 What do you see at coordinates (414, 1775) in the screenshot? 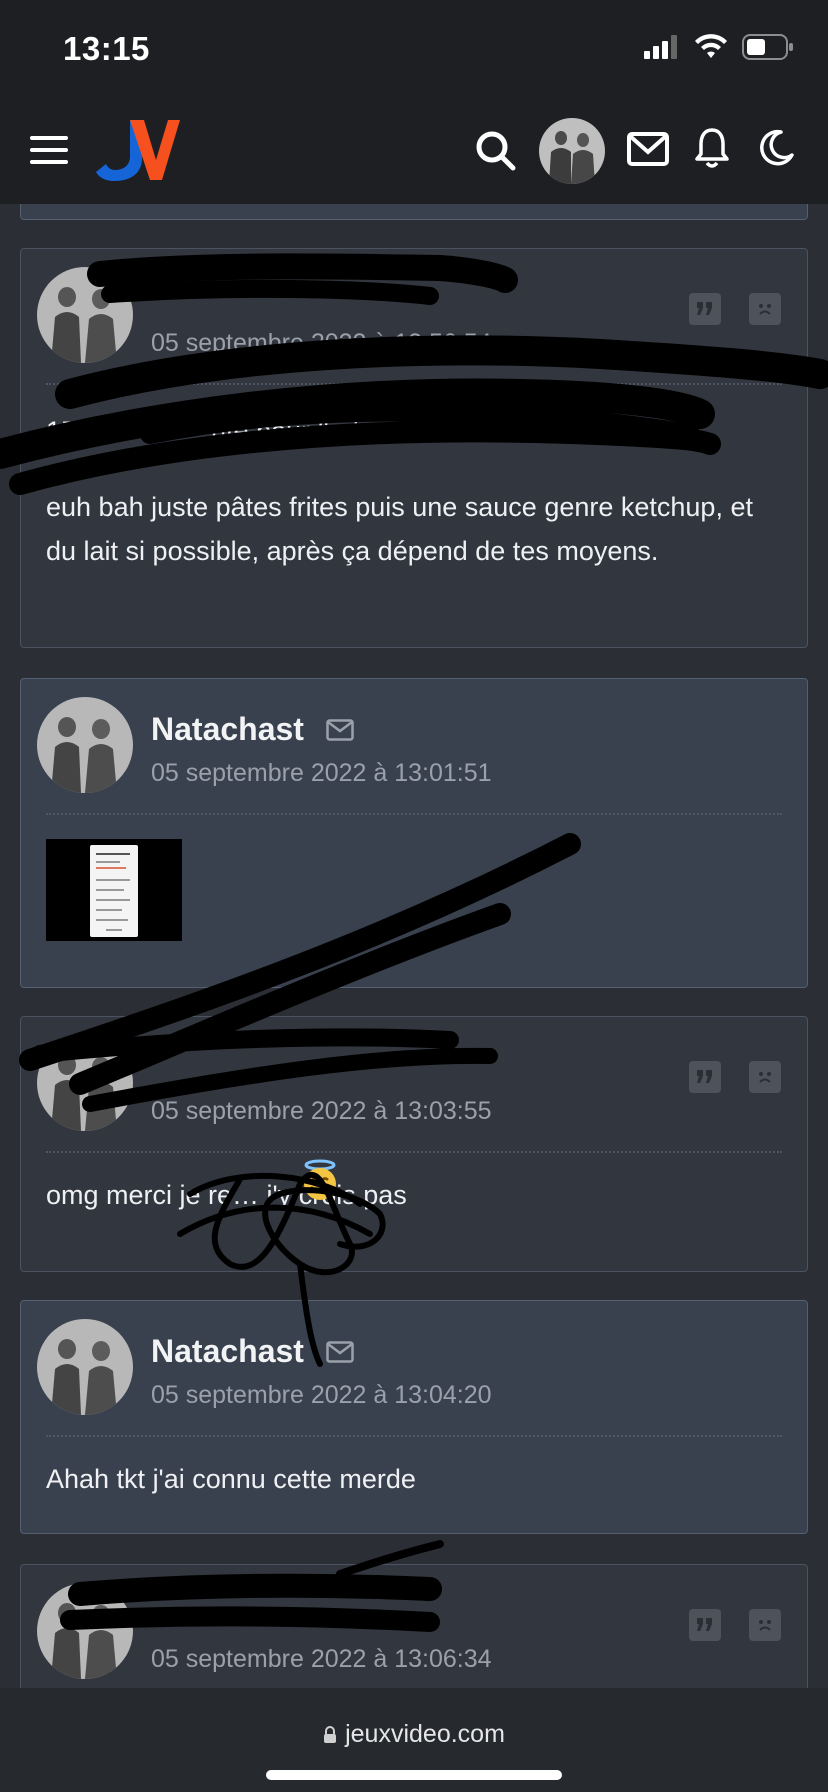
I see `home-indicator` at bounding box center [414, 1775].